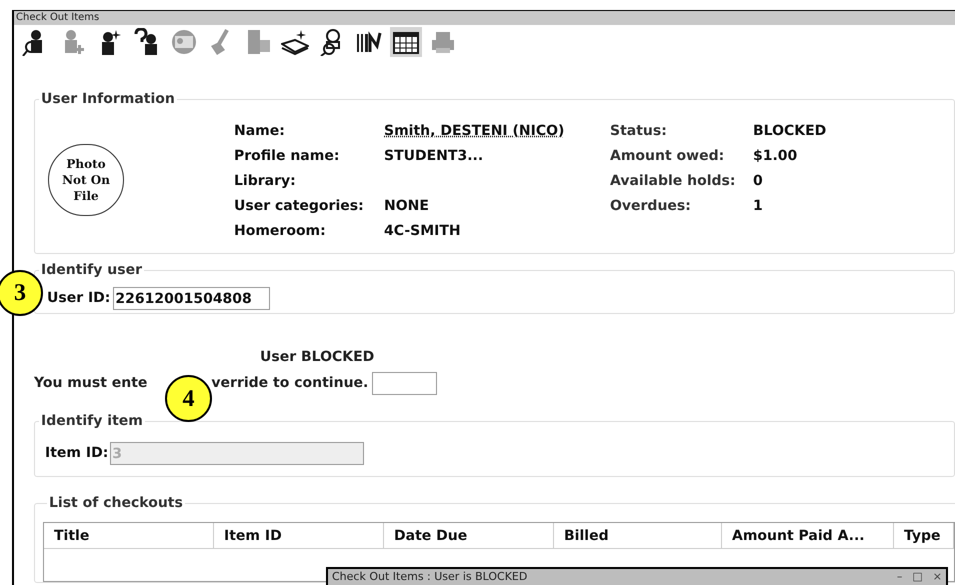  Describe the element at coordinates (484, 18) in the screenshot. I see `window-title: Check Out Items` at that location.